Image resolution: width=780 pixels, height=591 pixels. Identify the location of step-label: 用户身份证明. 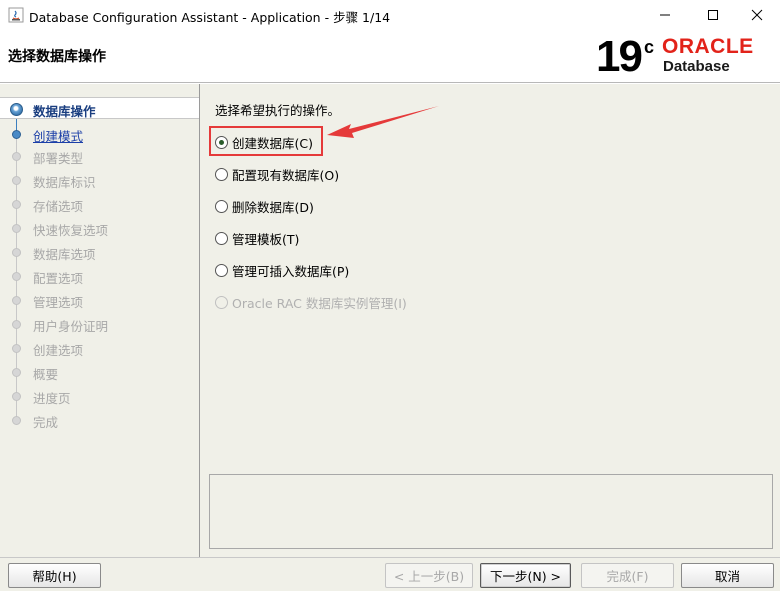
(71, 326).